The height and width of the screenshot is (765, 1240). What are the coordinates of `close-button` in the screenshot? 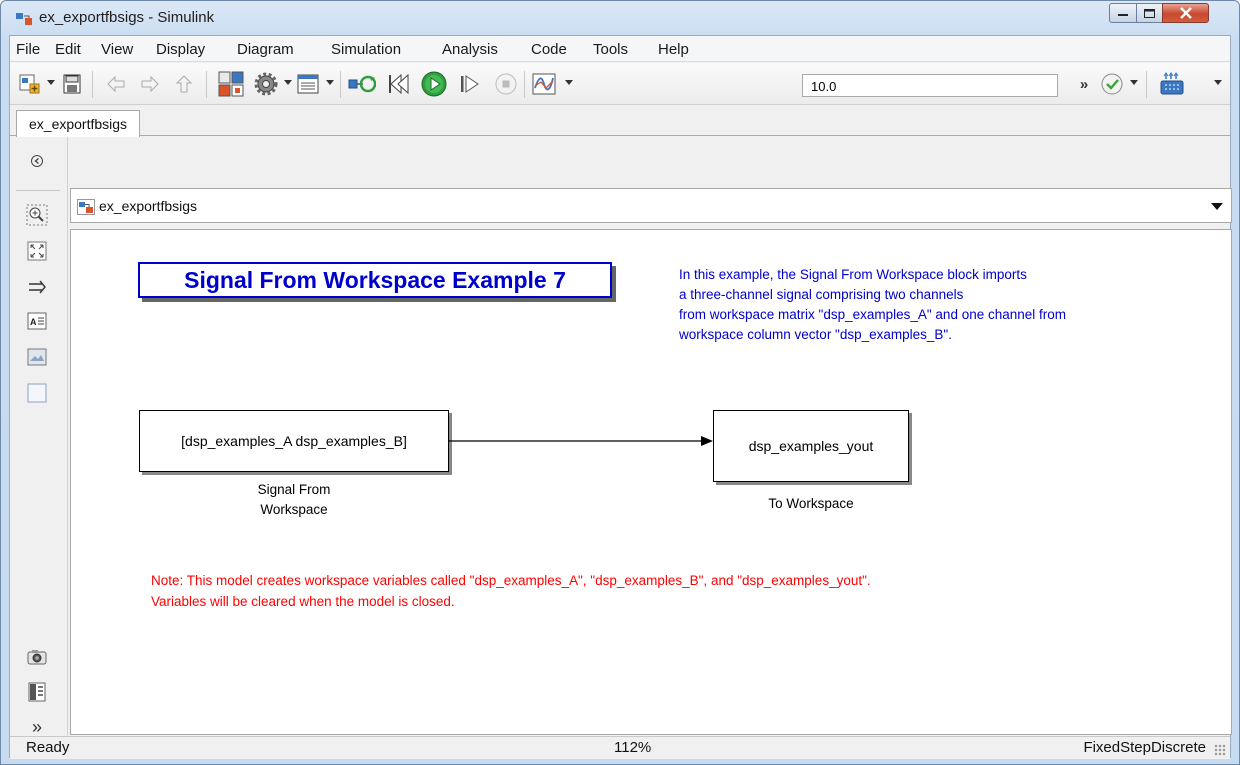 It's located at (1185, 13).